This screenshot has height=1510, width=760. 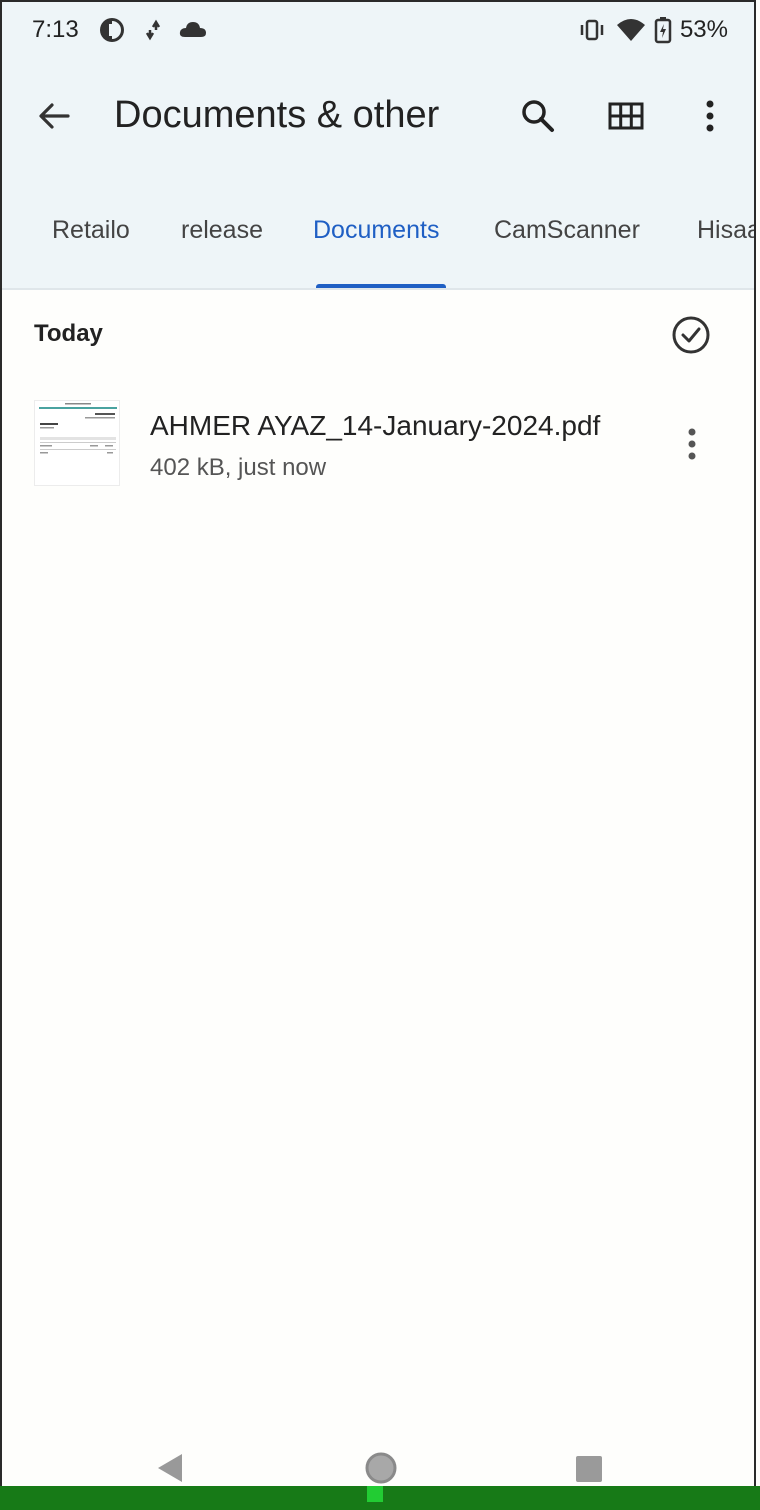 I want to click on tab-hisaab: Hisaab, so click(x=725, y=230).